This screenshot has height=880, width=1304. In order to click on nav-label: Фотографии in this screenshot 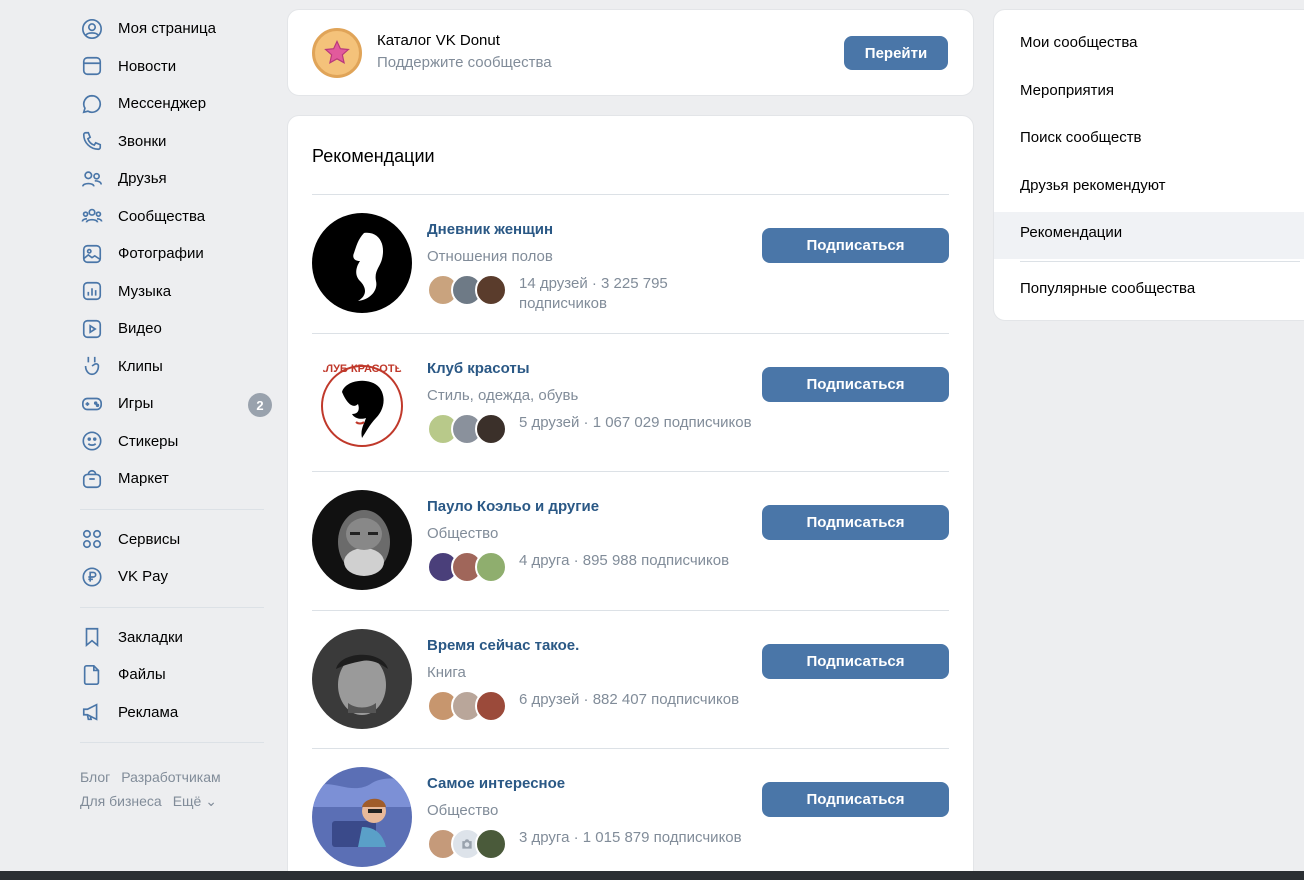, I will do `click(161, 254)`.